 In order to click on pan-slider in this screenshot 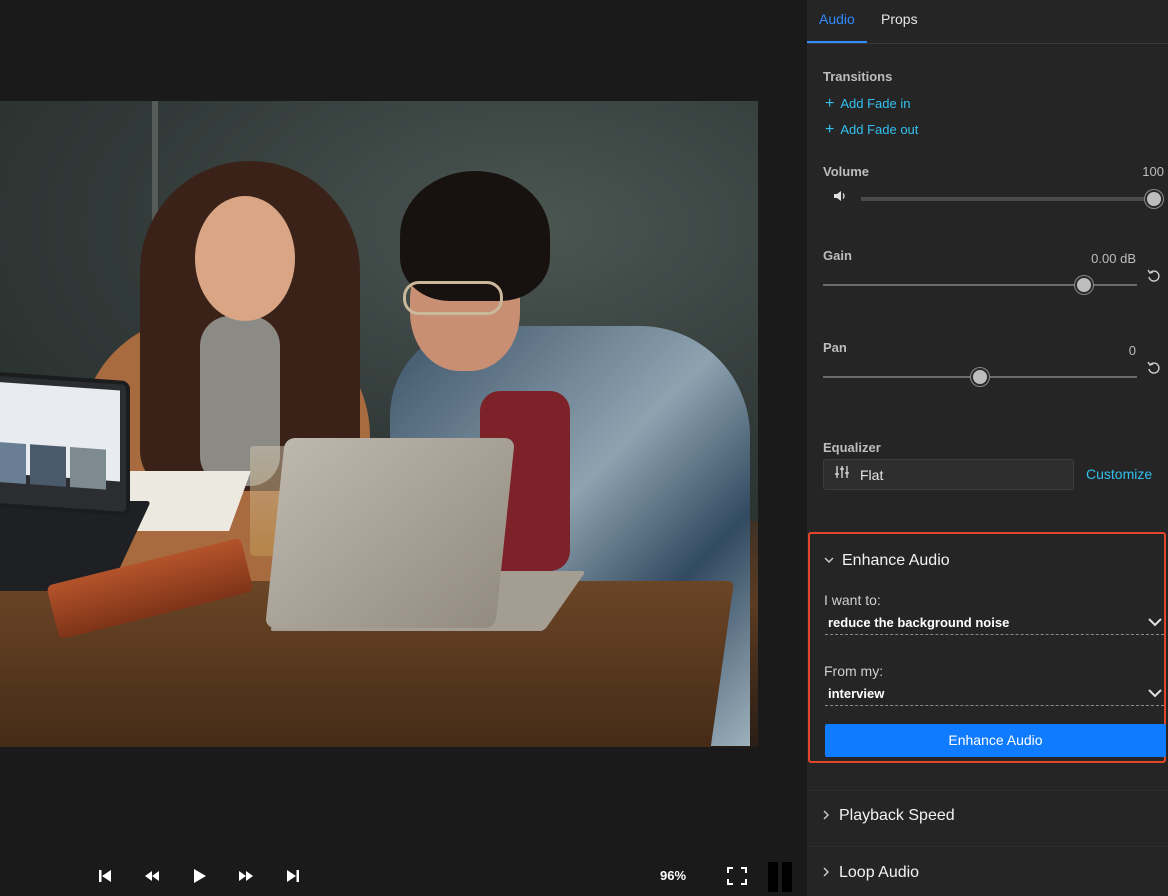, I will do `click(980, 377)`.